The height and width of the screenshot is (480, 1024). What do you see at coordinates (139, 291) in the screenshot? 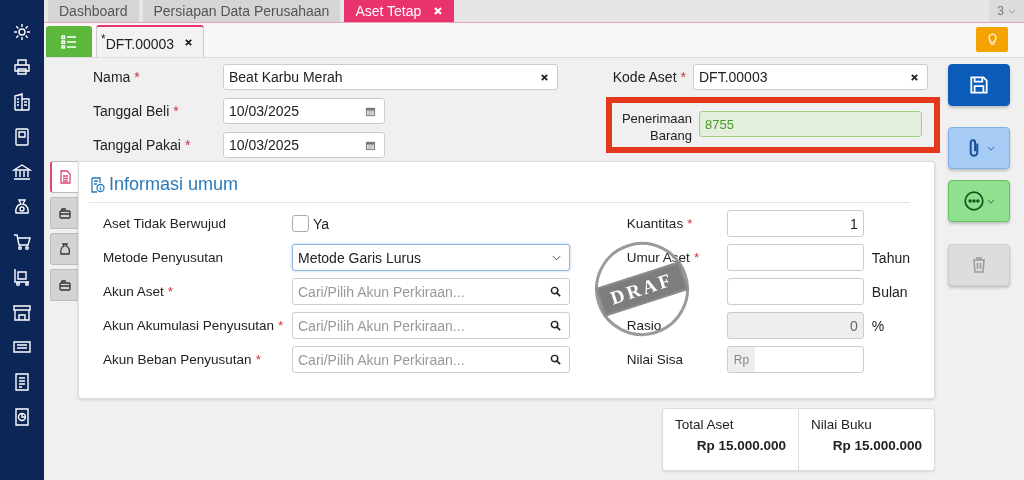
I see `field-label: Akun Aset *` at bounding box center [139, 291].